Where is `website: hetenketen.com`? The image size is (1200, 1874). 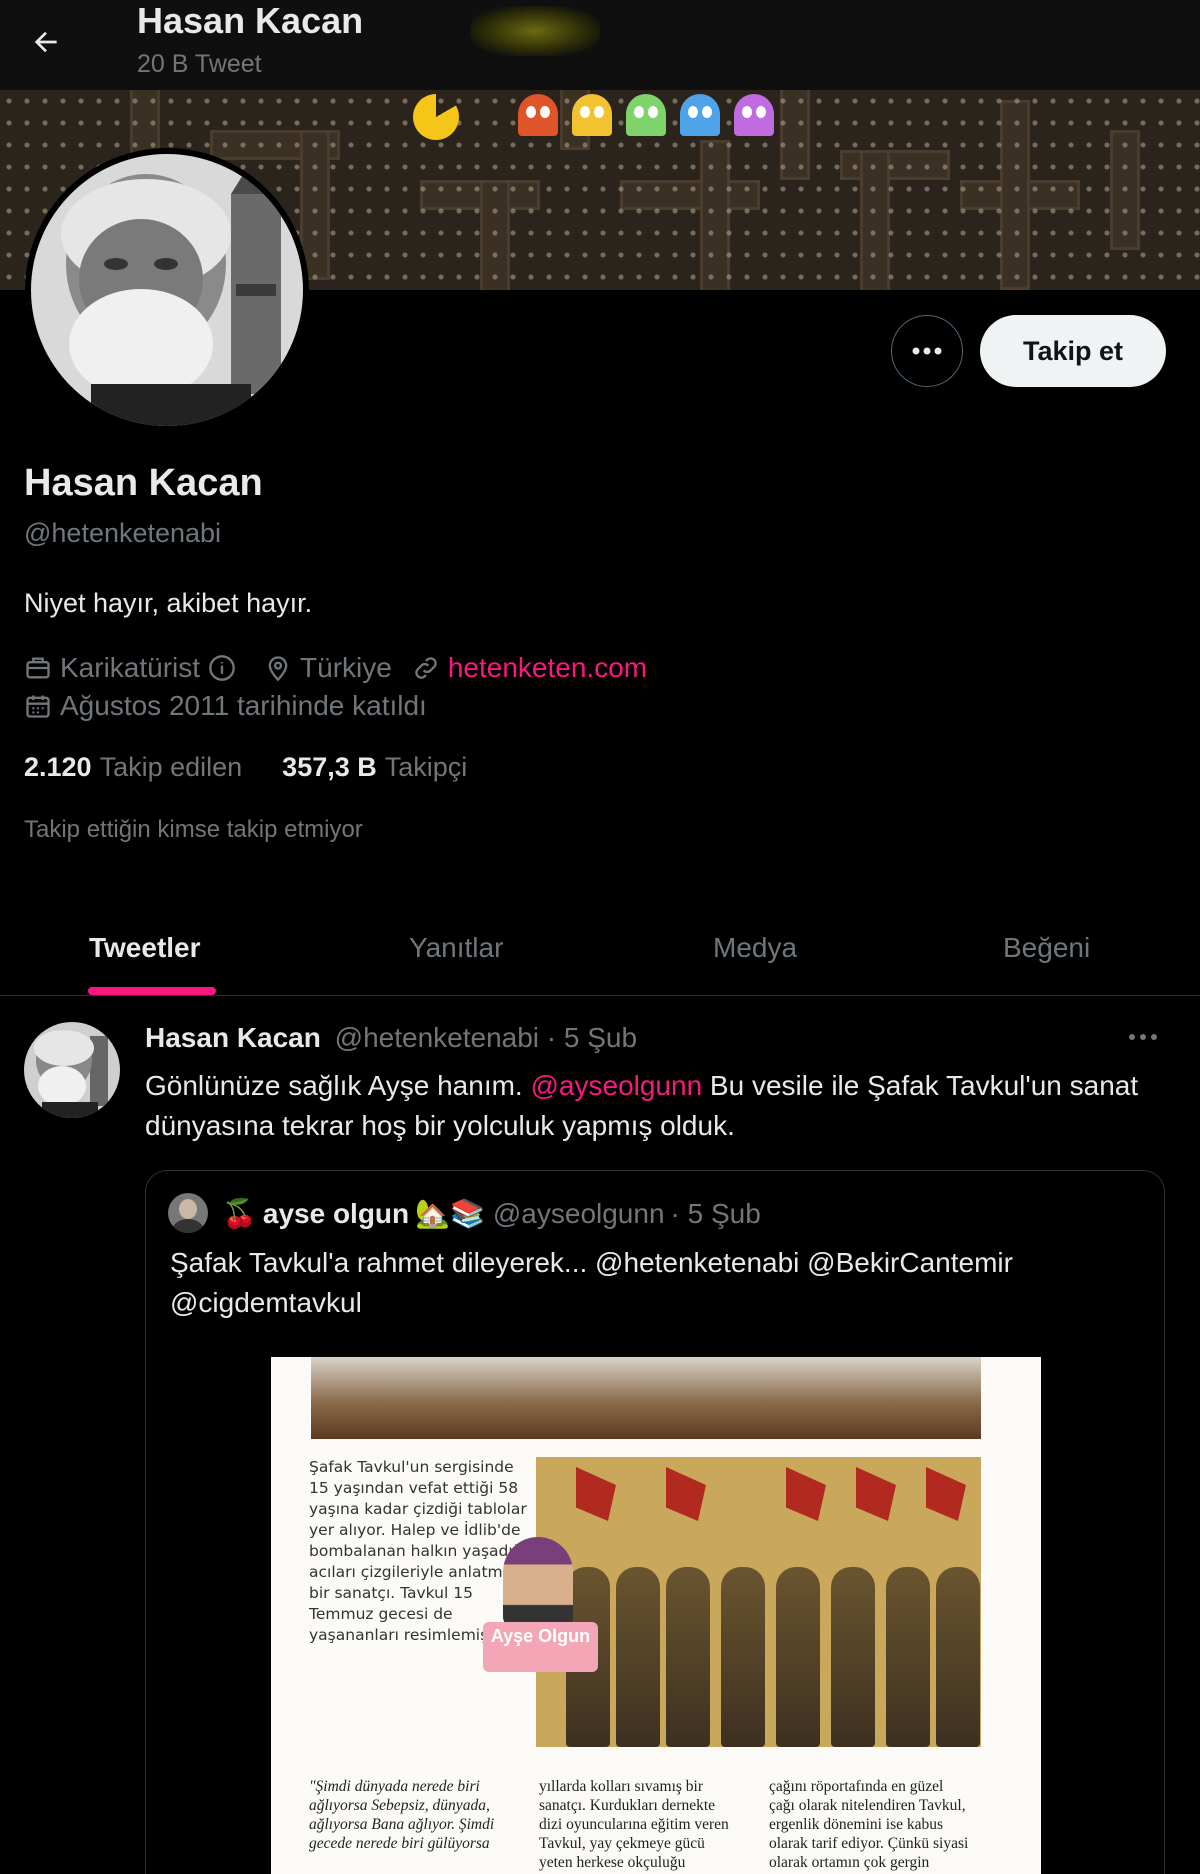
website: hetenketen.com is located at coordinates (529, 668).